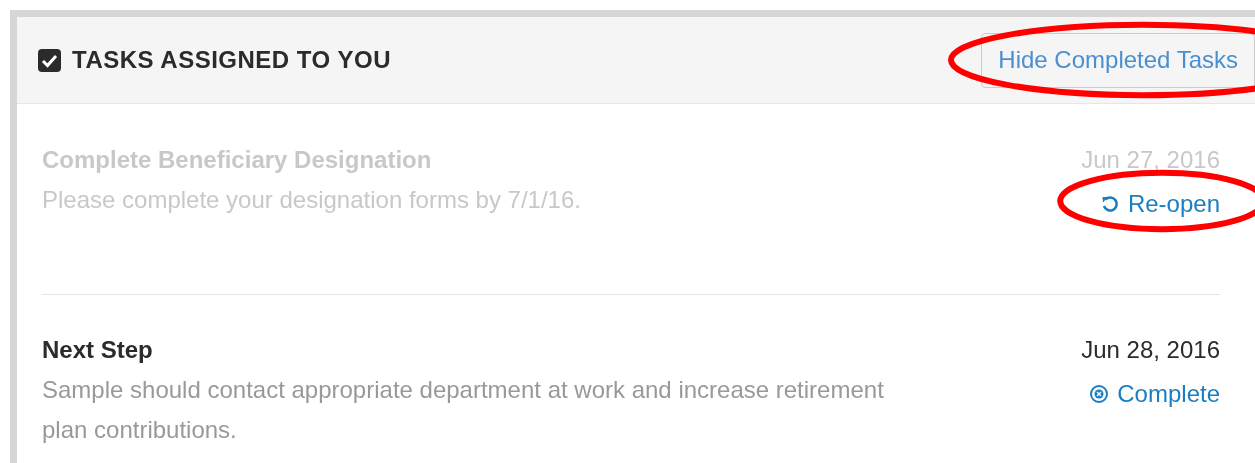 The width and height of the screenshot is (1255, 463). What do you see at coordinates (463, 410) in the screenshot?
I see `task-description: Sample should contact appropriate department at work and increase retirement plan contributions.` at bounding box center [463, 410].